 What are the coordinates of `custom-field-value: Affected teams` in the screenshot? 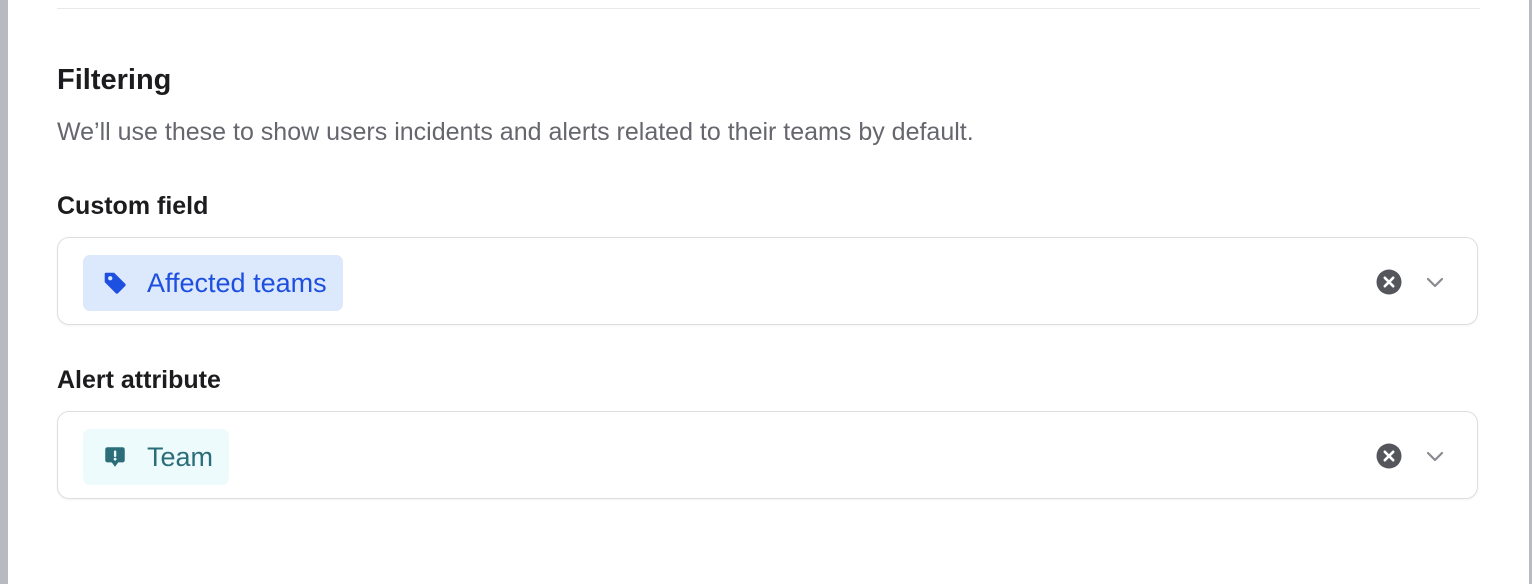 It's located at (237, 282).